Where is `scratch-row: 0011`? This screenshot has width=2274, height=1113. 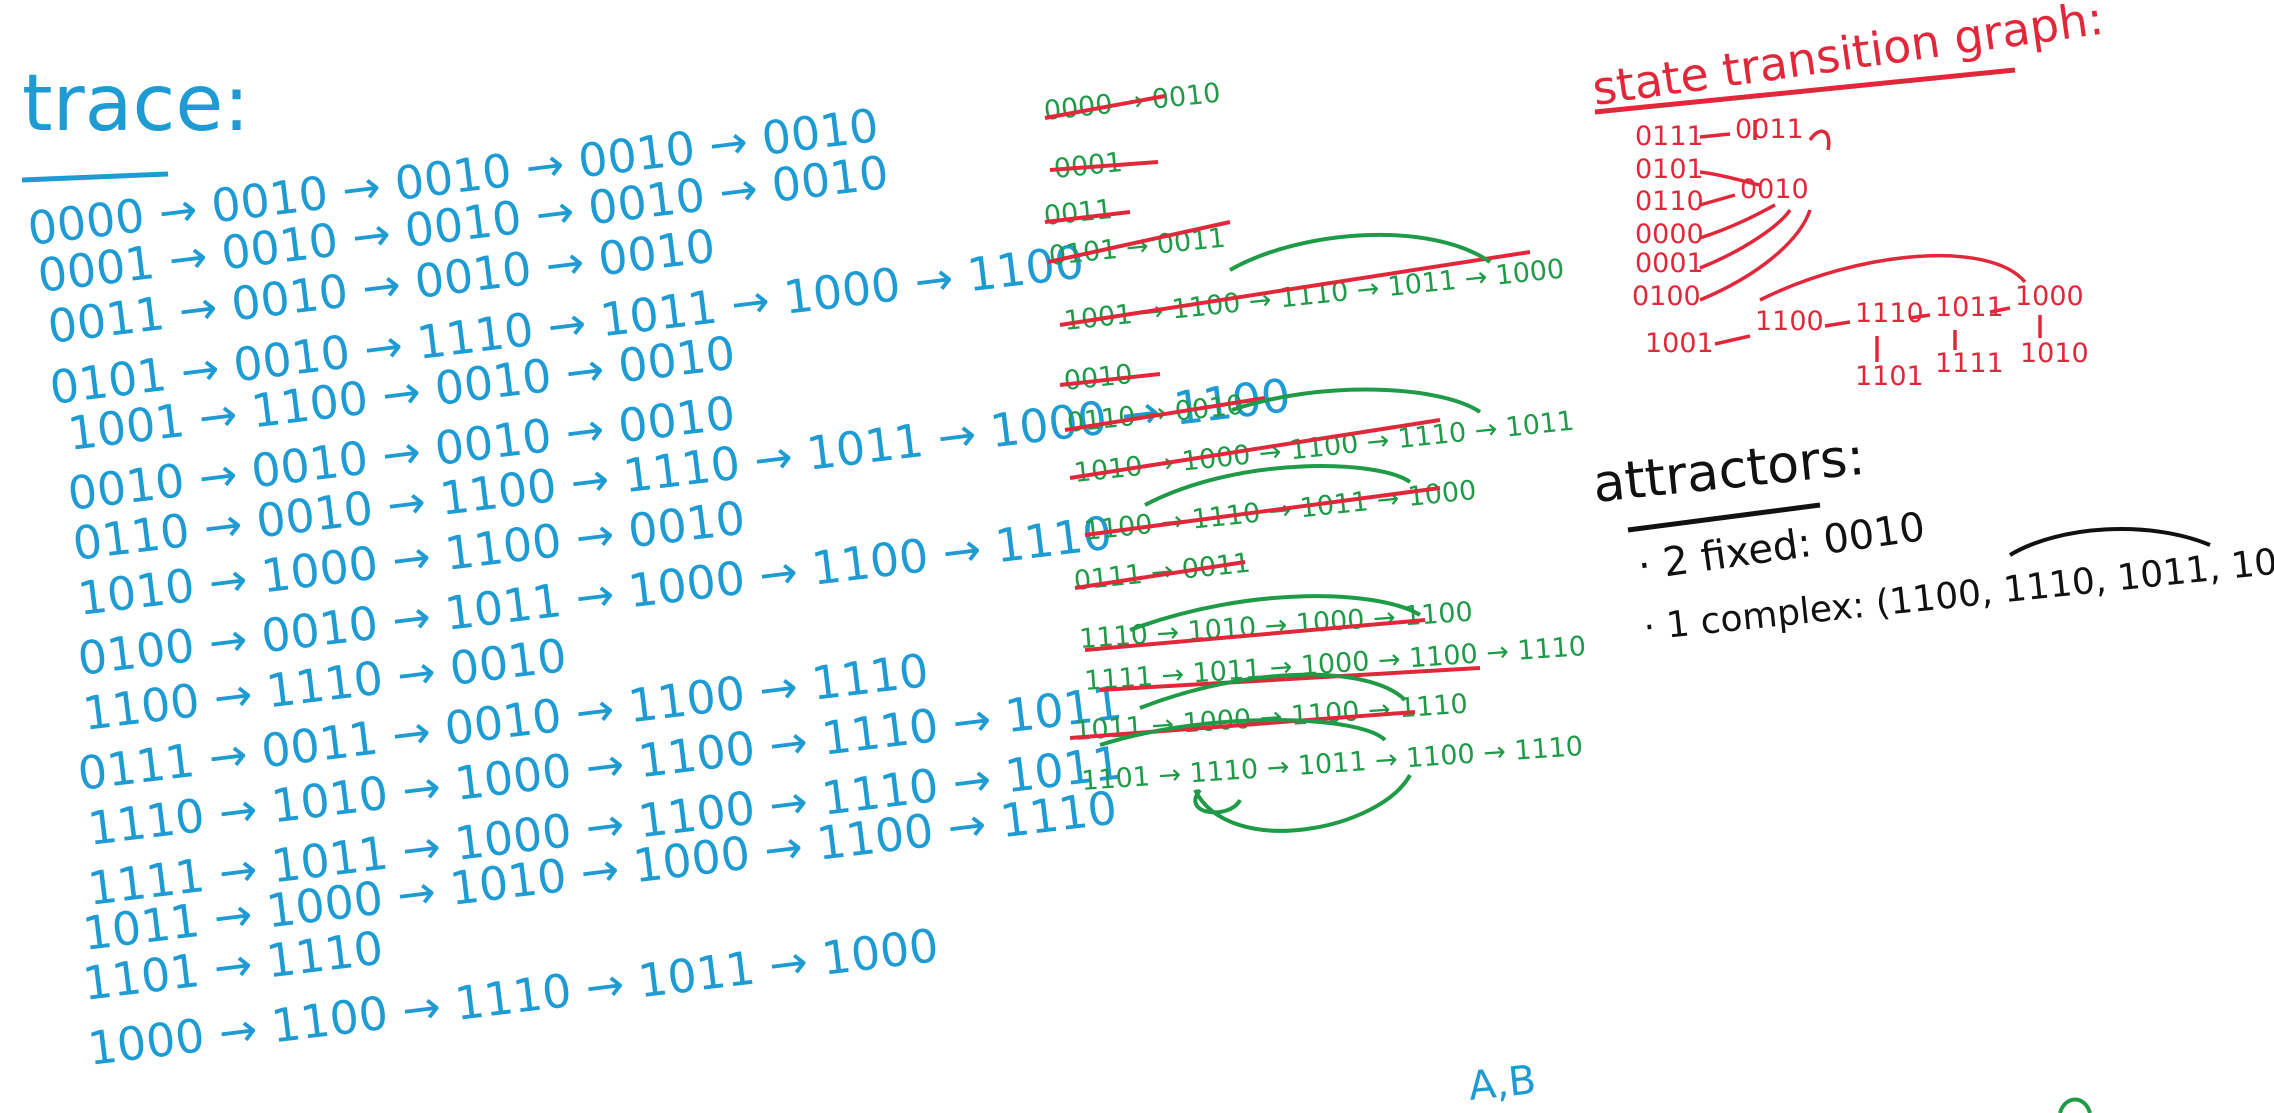
scratch-row: 0011 is located at coordinates (1078, 213).